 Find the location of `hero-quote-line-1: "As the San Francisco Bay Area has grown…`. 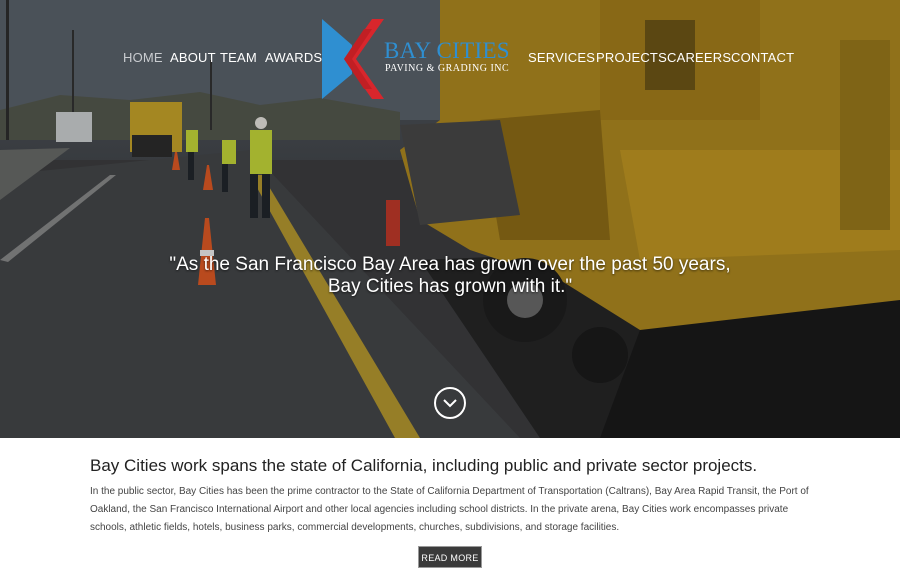

hero-quote-line-1: "As the San Francisco Bay Area has grown… is located at coordinates (450, 264).